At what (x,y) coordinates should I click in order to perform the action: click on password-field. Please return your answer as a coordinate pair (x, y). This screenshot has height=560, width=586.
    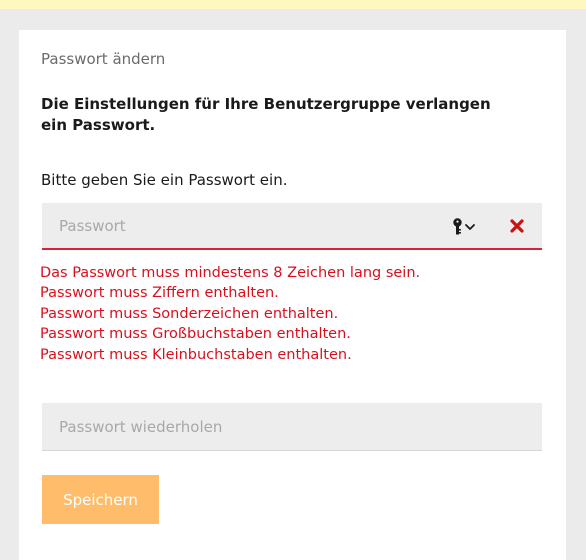
    Looking at the image, I should click on (292, 226).